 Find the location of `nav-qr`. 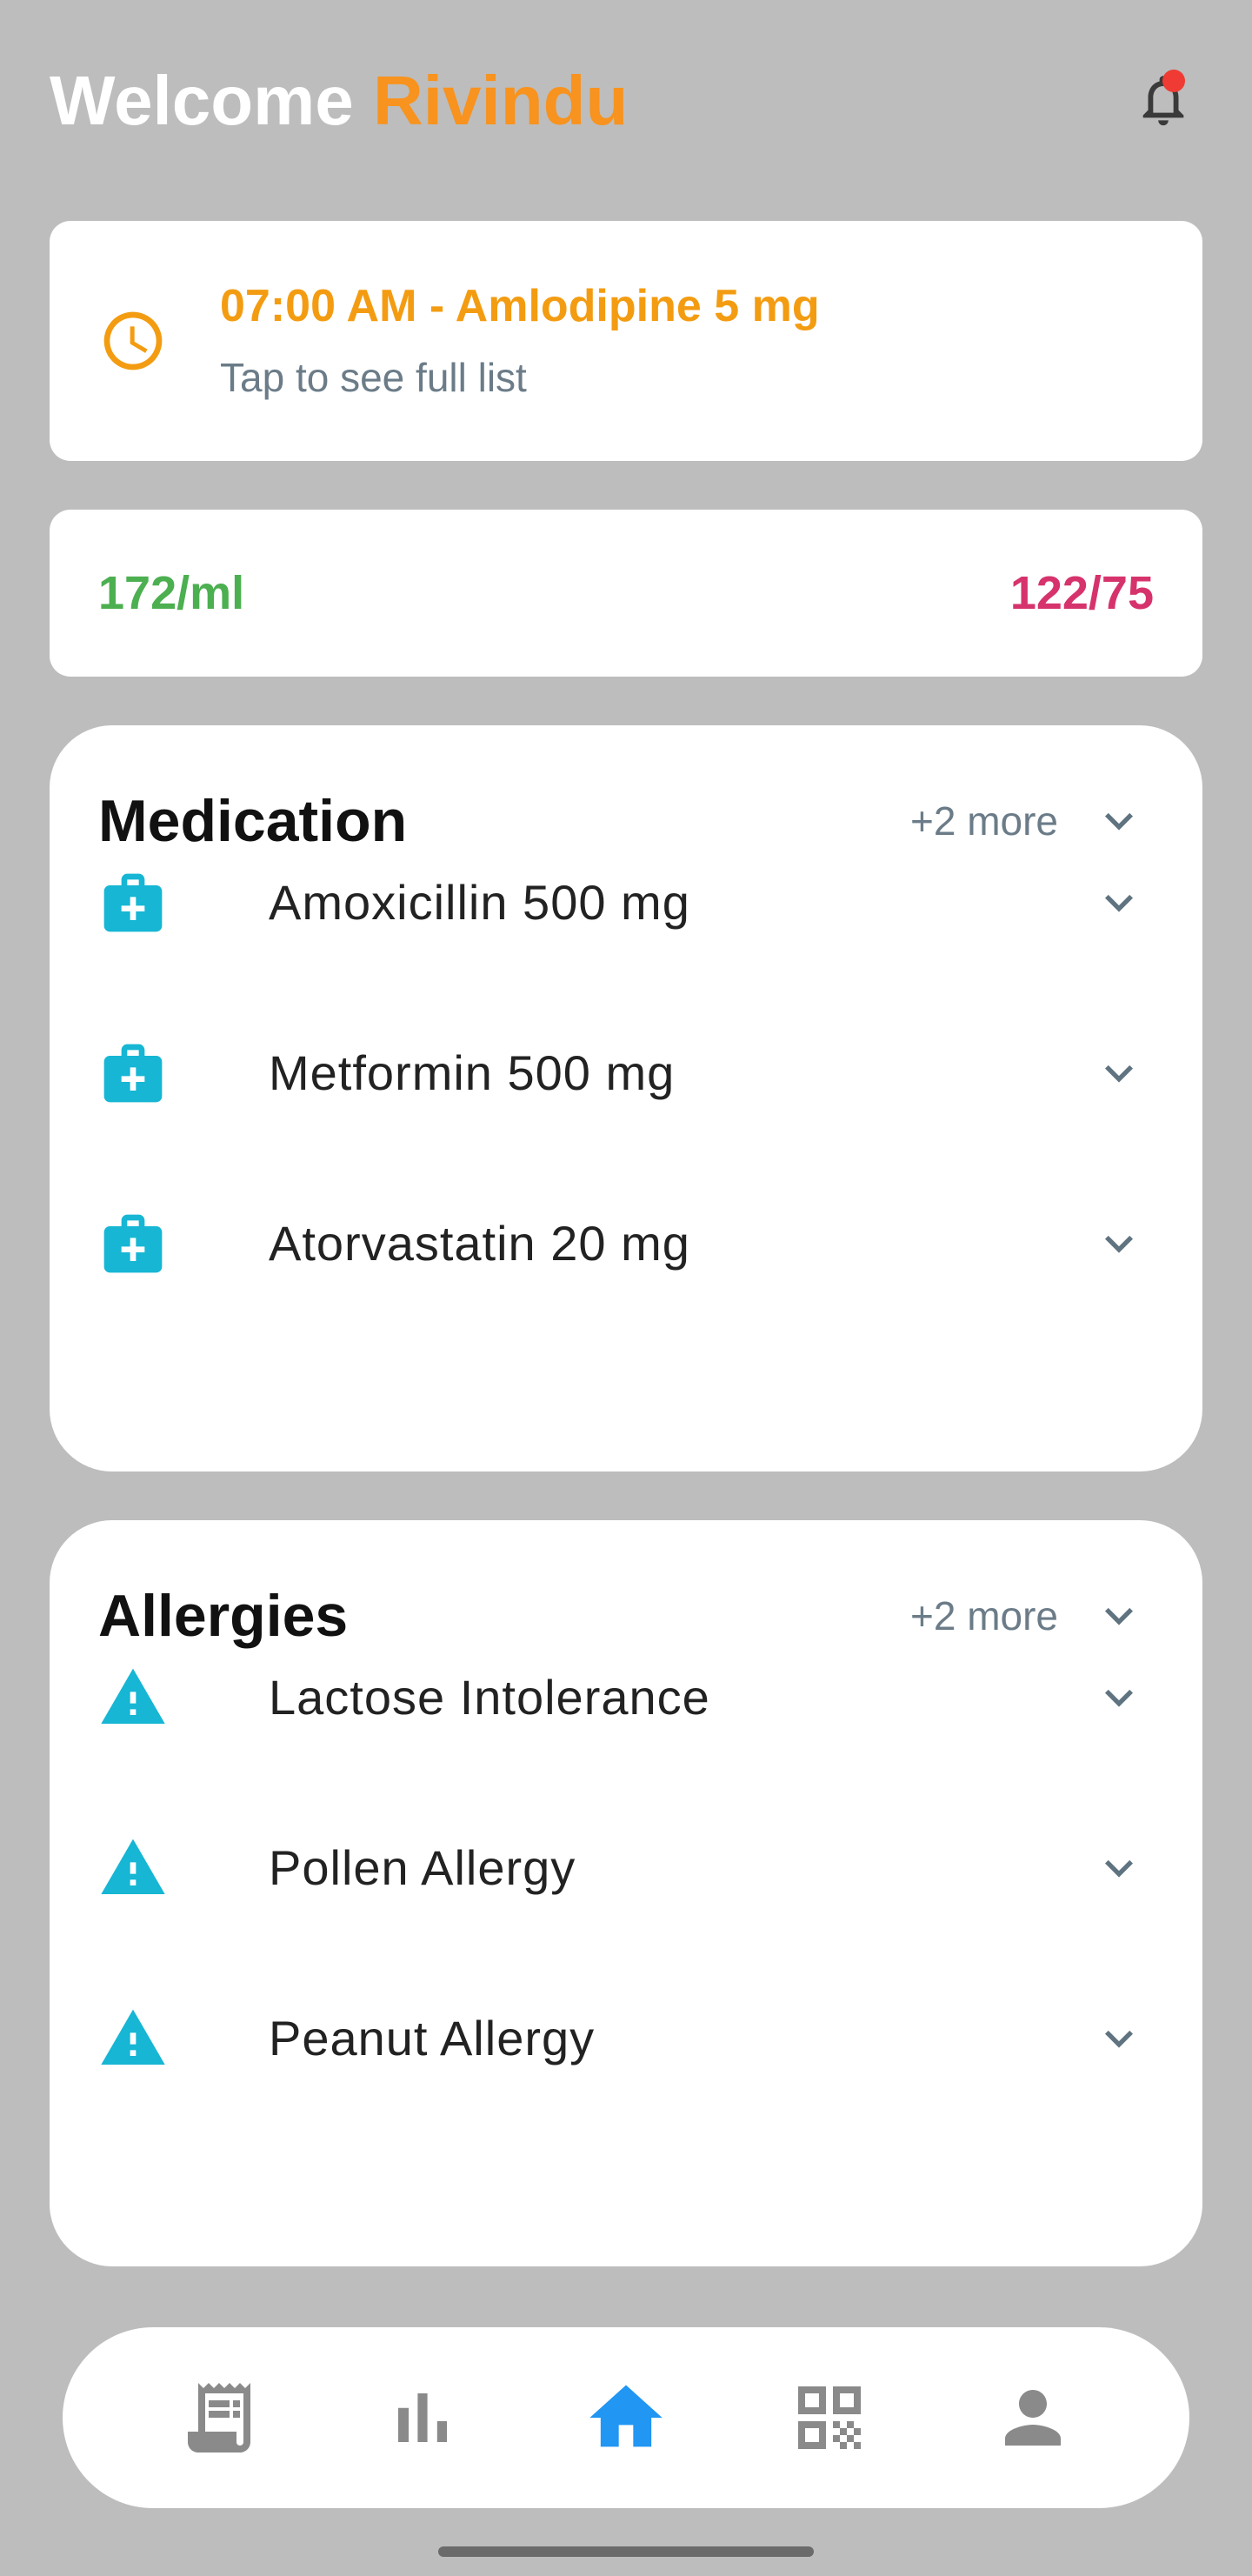

nav-qr is located at coordinates (829, 2417).